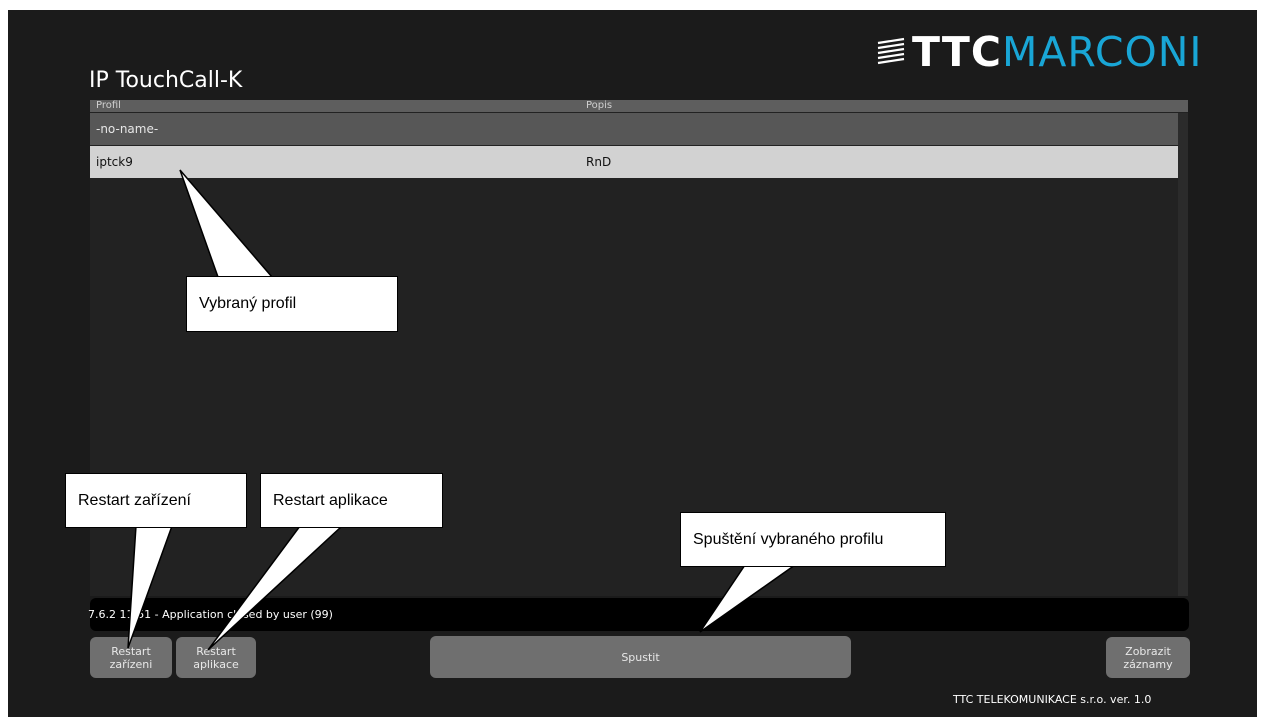  I want to click on start-button: Spustit, so click(640, 657).